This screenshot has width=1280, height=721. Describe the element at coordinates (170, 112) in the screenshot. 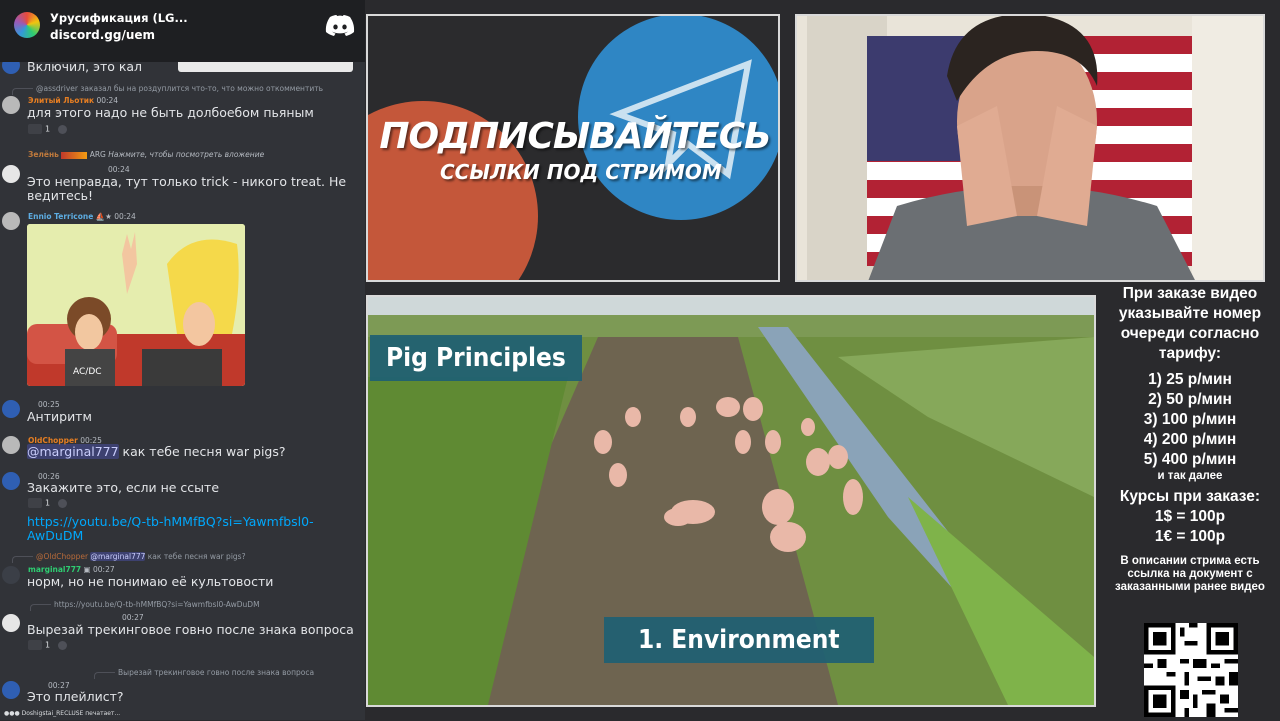

I see `message-text: для этого надо не быть долбоебом пьяным` at that location.